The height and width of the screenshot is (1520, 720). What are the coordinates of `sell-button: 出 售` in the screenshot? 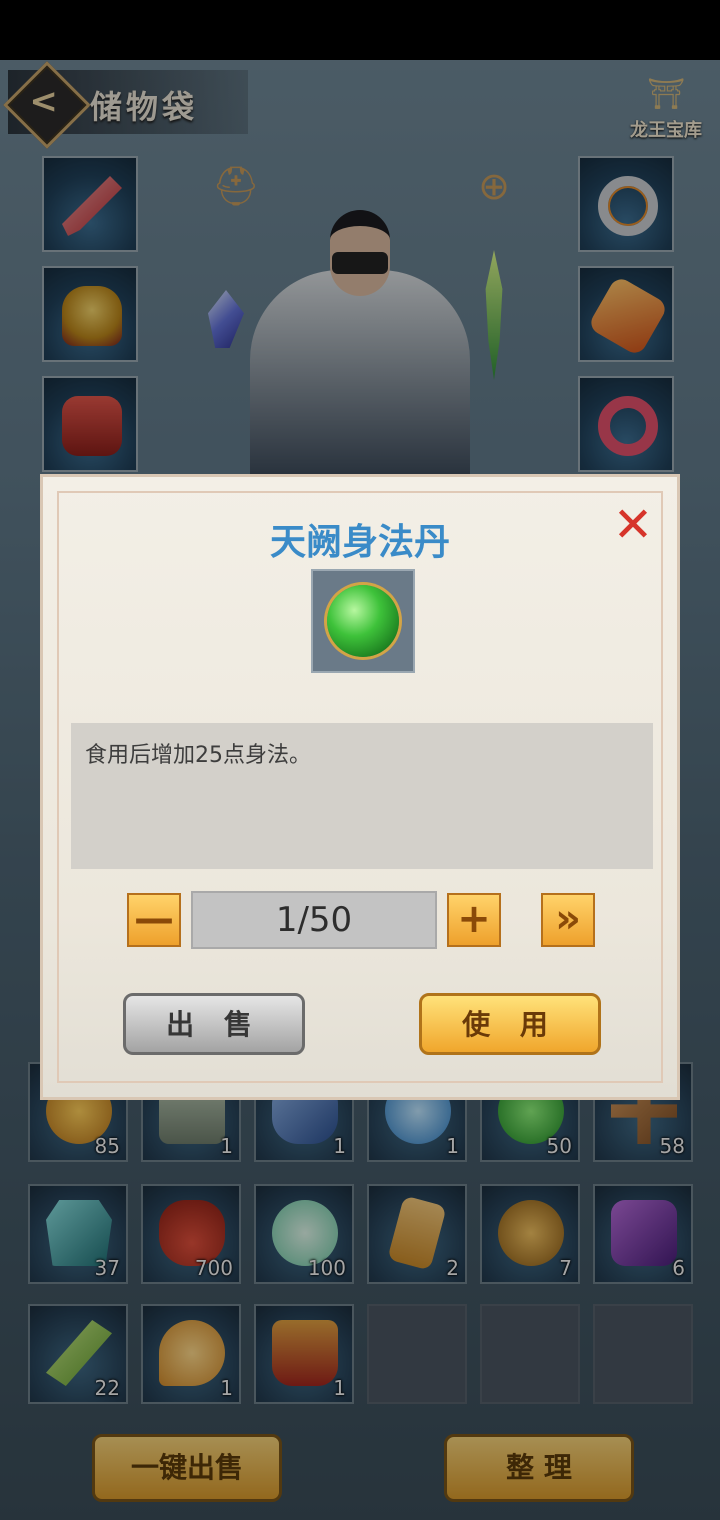 It's located at (214, 1024).